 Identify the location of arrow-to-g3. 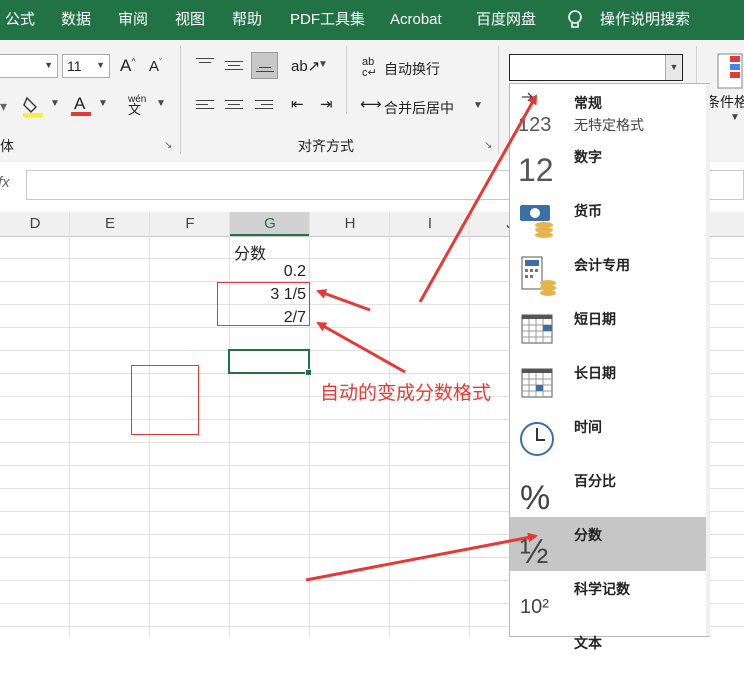
(343, 300).